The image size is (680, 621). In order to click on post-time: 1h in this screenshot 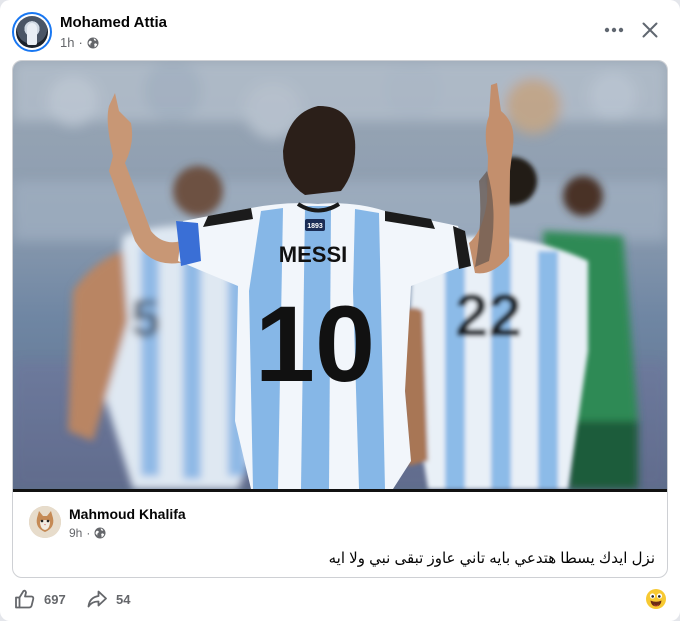, I will do `click(67, 42)`.